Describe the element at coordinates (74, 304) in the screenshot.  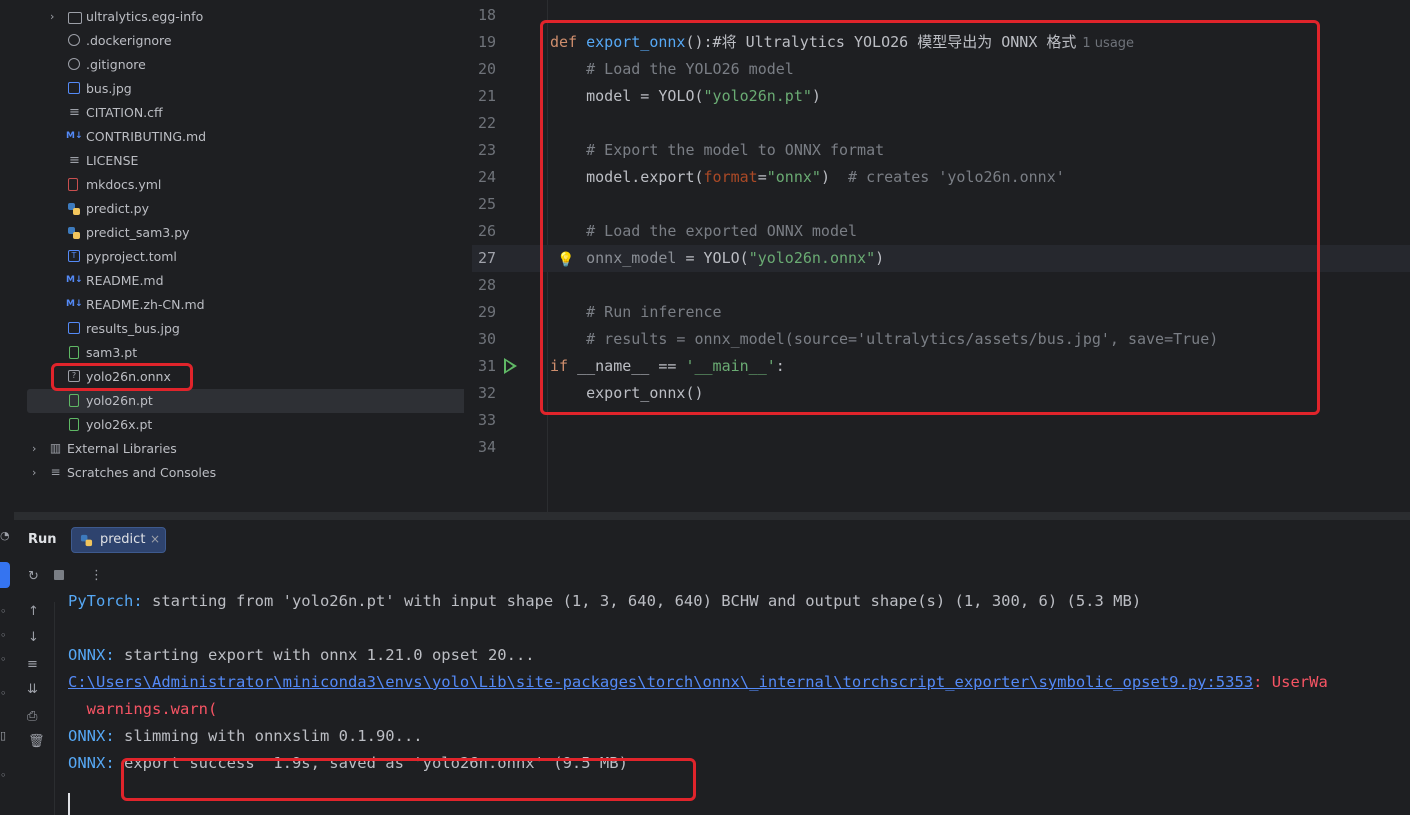
I see `markdown-file-icon: M↓` at that location.